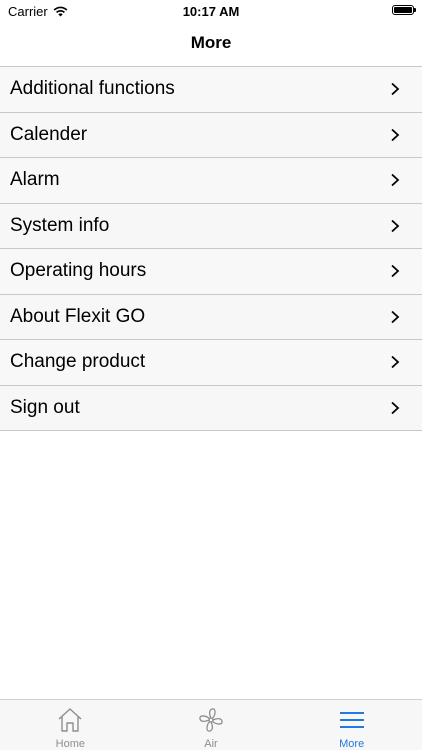 The image size is (422, 750). I want to click on hamburger-menu-icon, so click(351, 720).